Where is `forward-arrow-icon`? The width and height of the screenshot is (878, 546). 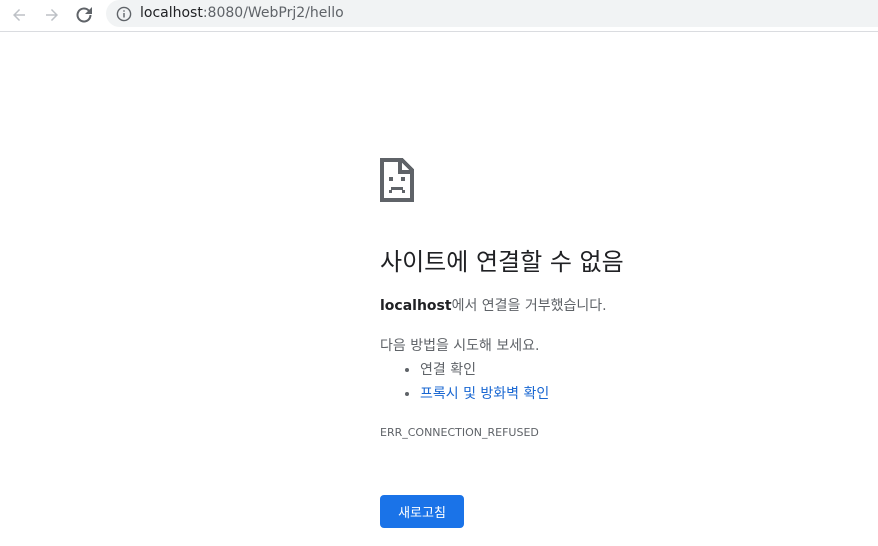
forward-arrow-icon is located at coordinates (52, 15).